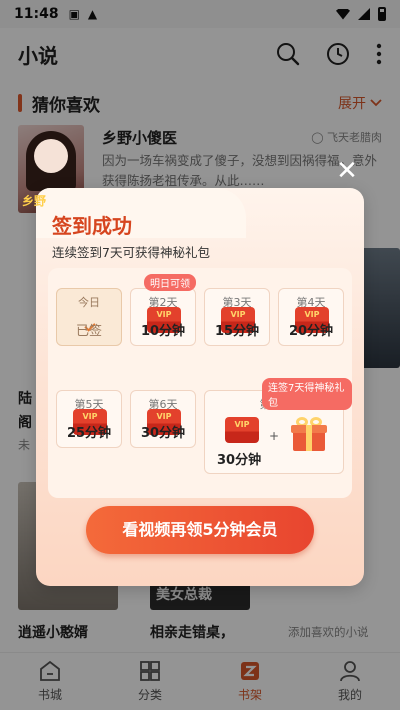 This screenshot has height=710, width=400. What do you see at coordinates (200, 530) in the screenshot?
I see `watch-video-cta-button: 看视频再领5分钟会员` at bounding box center [200, 530].